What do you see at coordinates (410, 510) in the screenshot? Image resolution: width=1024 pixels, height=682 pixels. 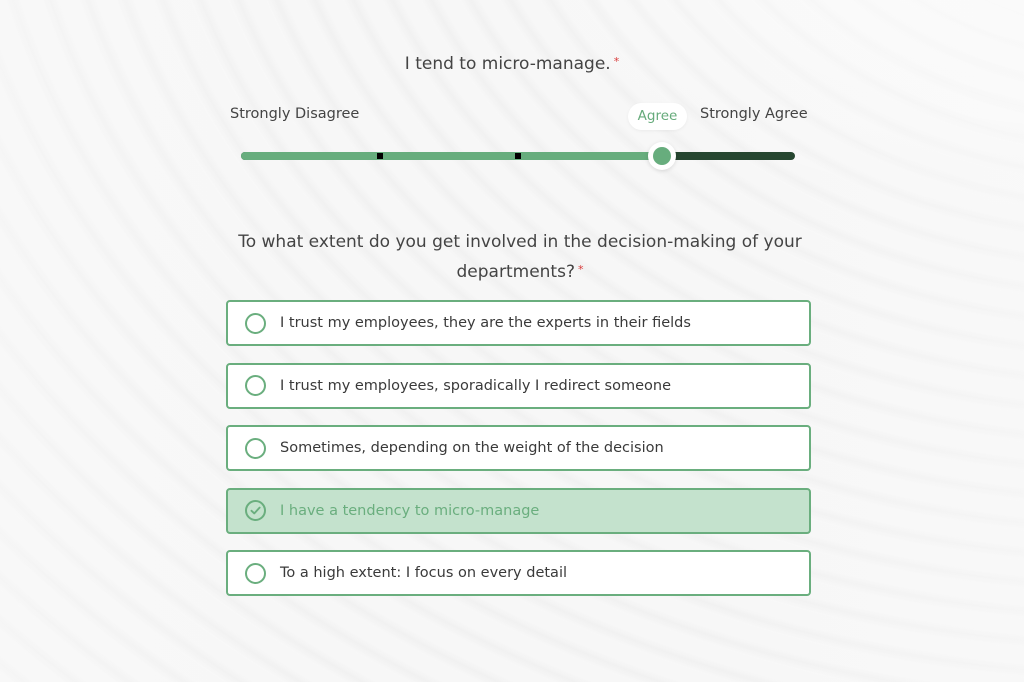 I see `answer-option-label: I have a tendency to micro-manage` at bounding box center [410, 510].